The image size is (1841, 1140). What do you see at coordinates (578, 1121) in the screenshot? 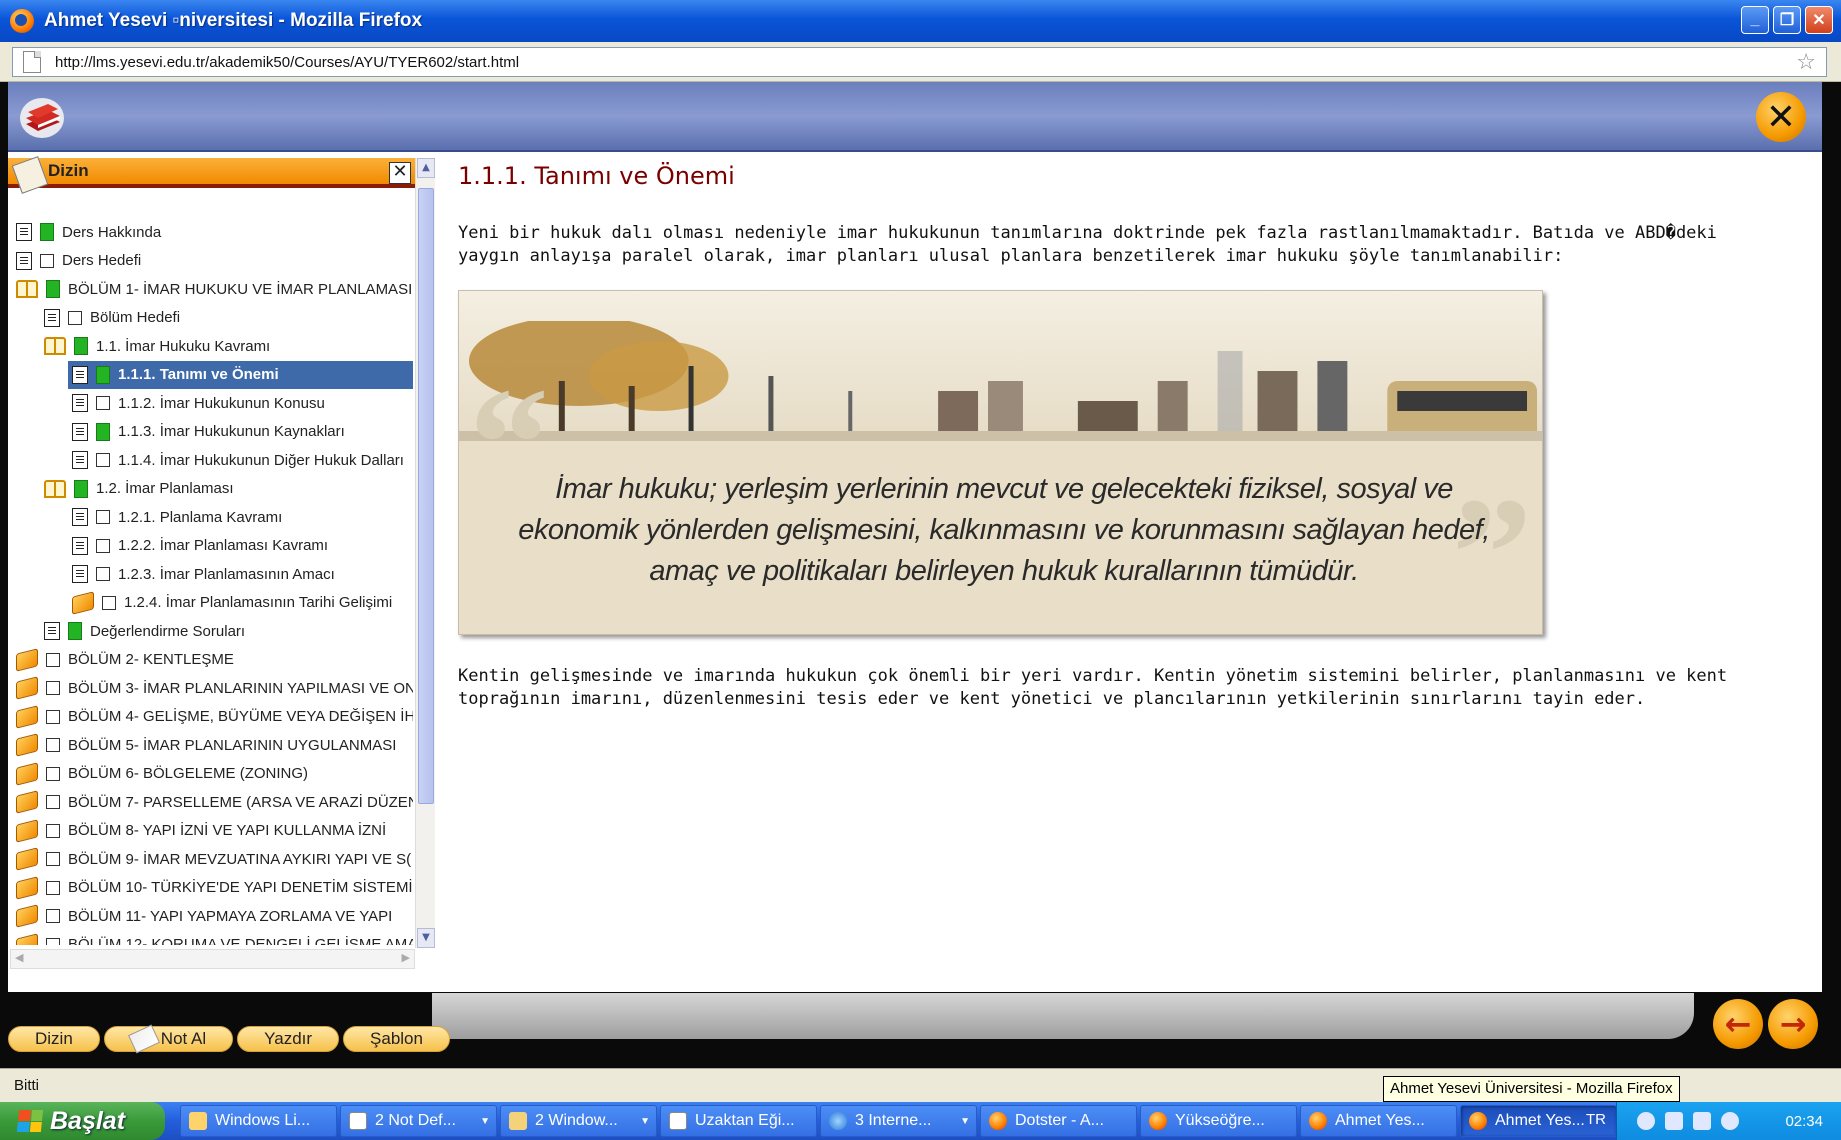
I see `taskbar-button: 2 Window... ▼` at bounding box center [578, 1121].